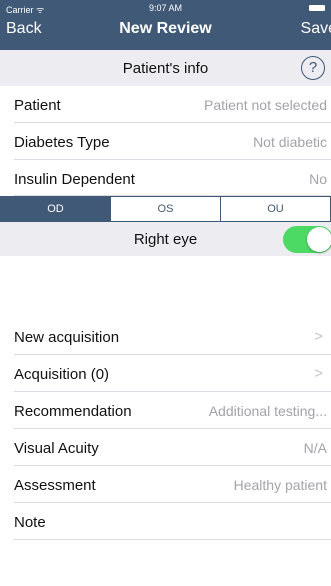 Image resolution: width=331 pixels, height=586 pixels. I want to click on page-title: New Review, so click(165, 28).